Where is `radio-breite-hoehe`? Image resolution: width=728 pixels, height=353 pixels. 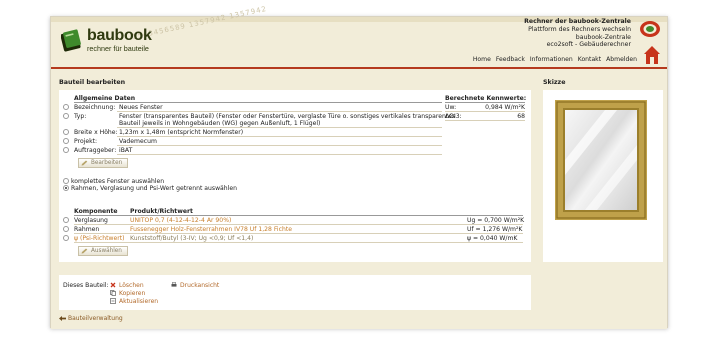 radio-breite-hoehe is located at coordinates (66, 132).